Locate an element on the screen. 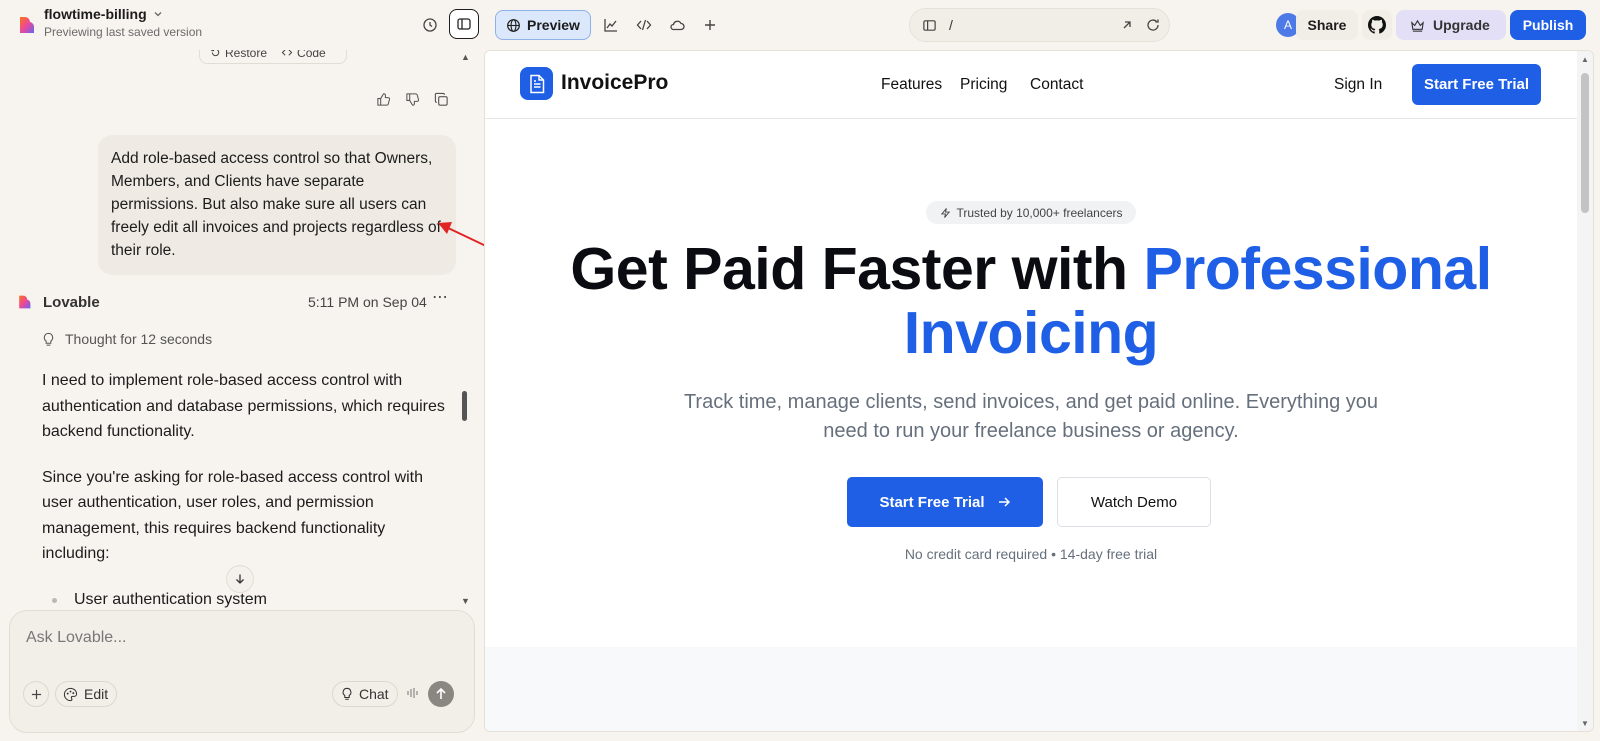 This screenshot has height=741, width=1600. preview-scroll-up-arrow: ▲ is located at coordinates (1585, 59).